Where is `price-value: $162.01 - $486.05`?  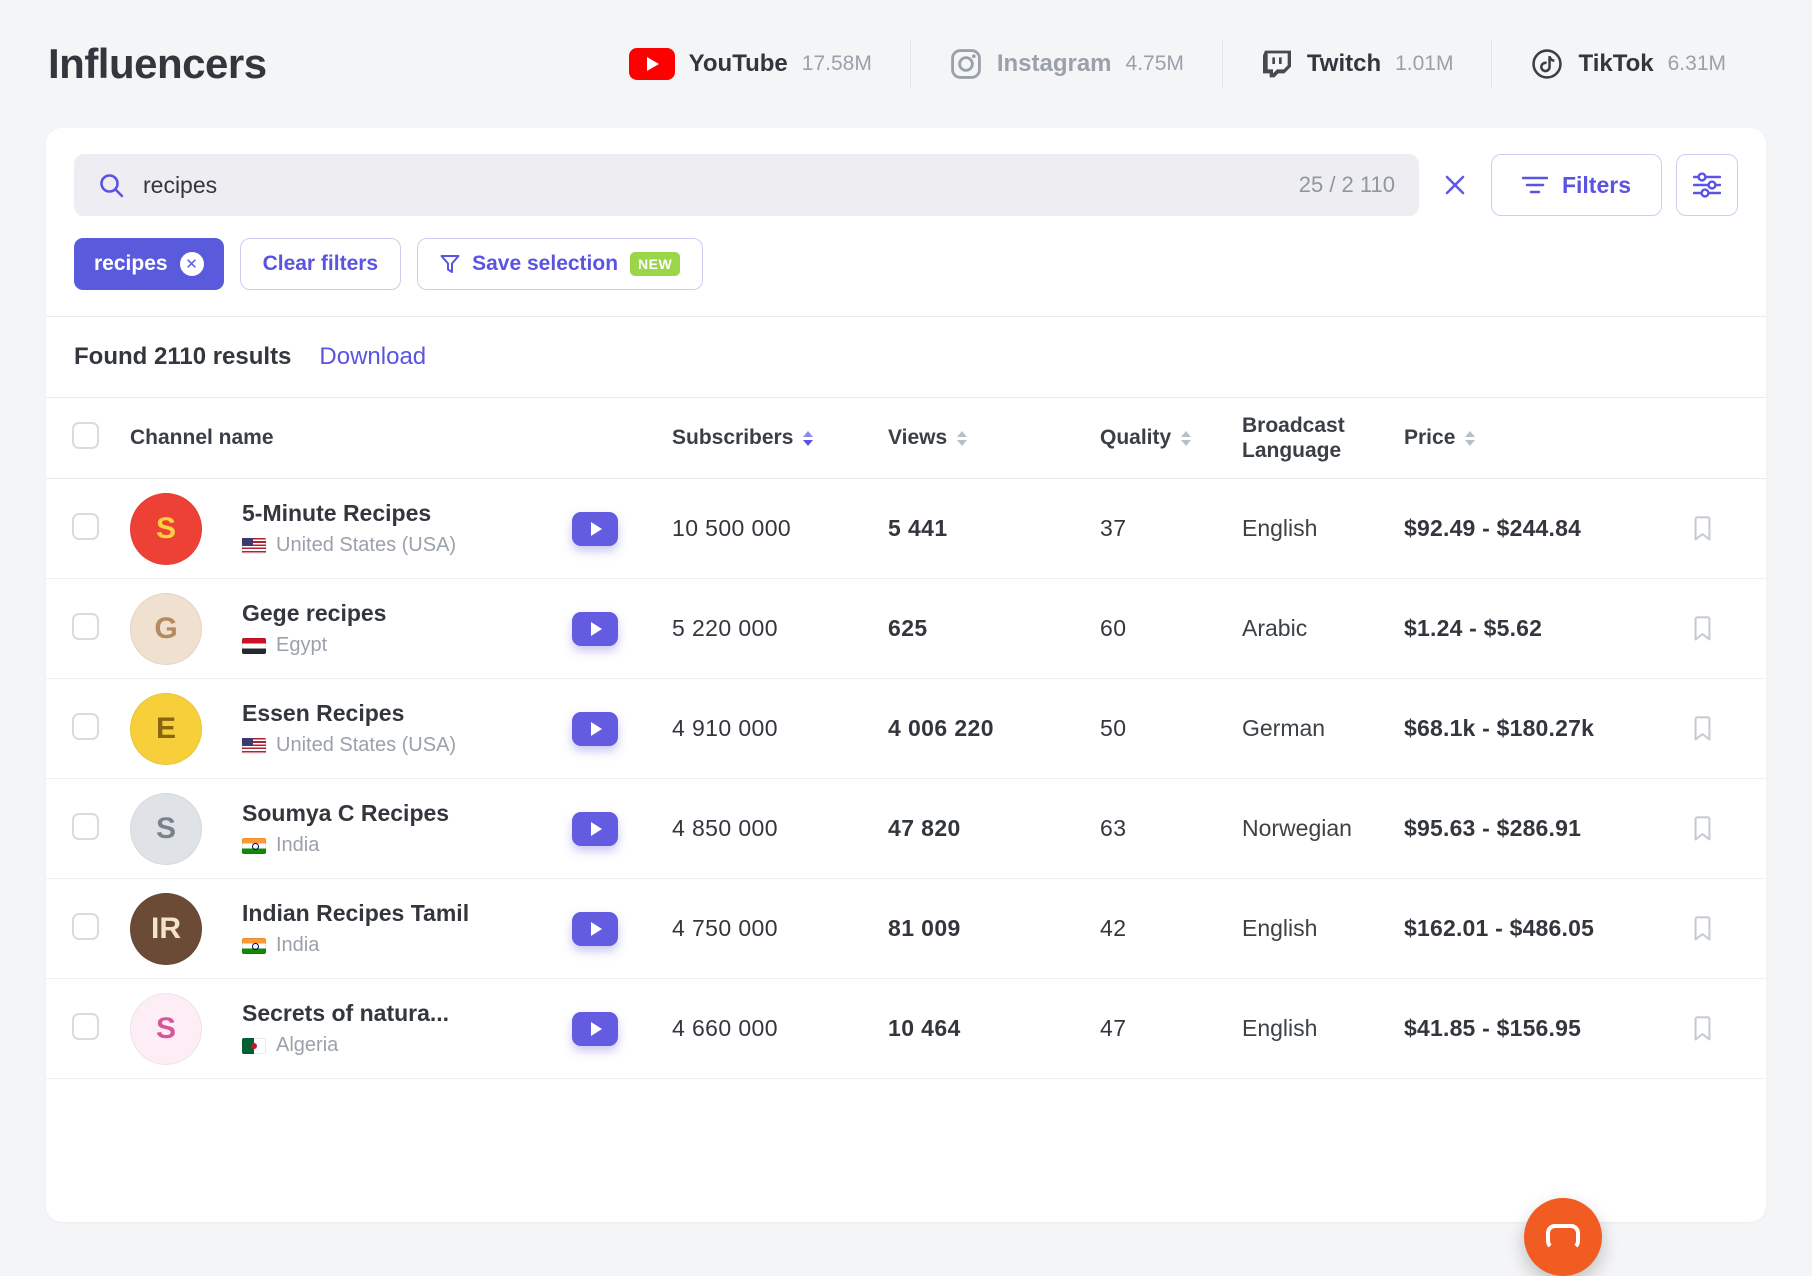
price-value: $162.01 - $486.05 is located at coordinates (1499, 928).